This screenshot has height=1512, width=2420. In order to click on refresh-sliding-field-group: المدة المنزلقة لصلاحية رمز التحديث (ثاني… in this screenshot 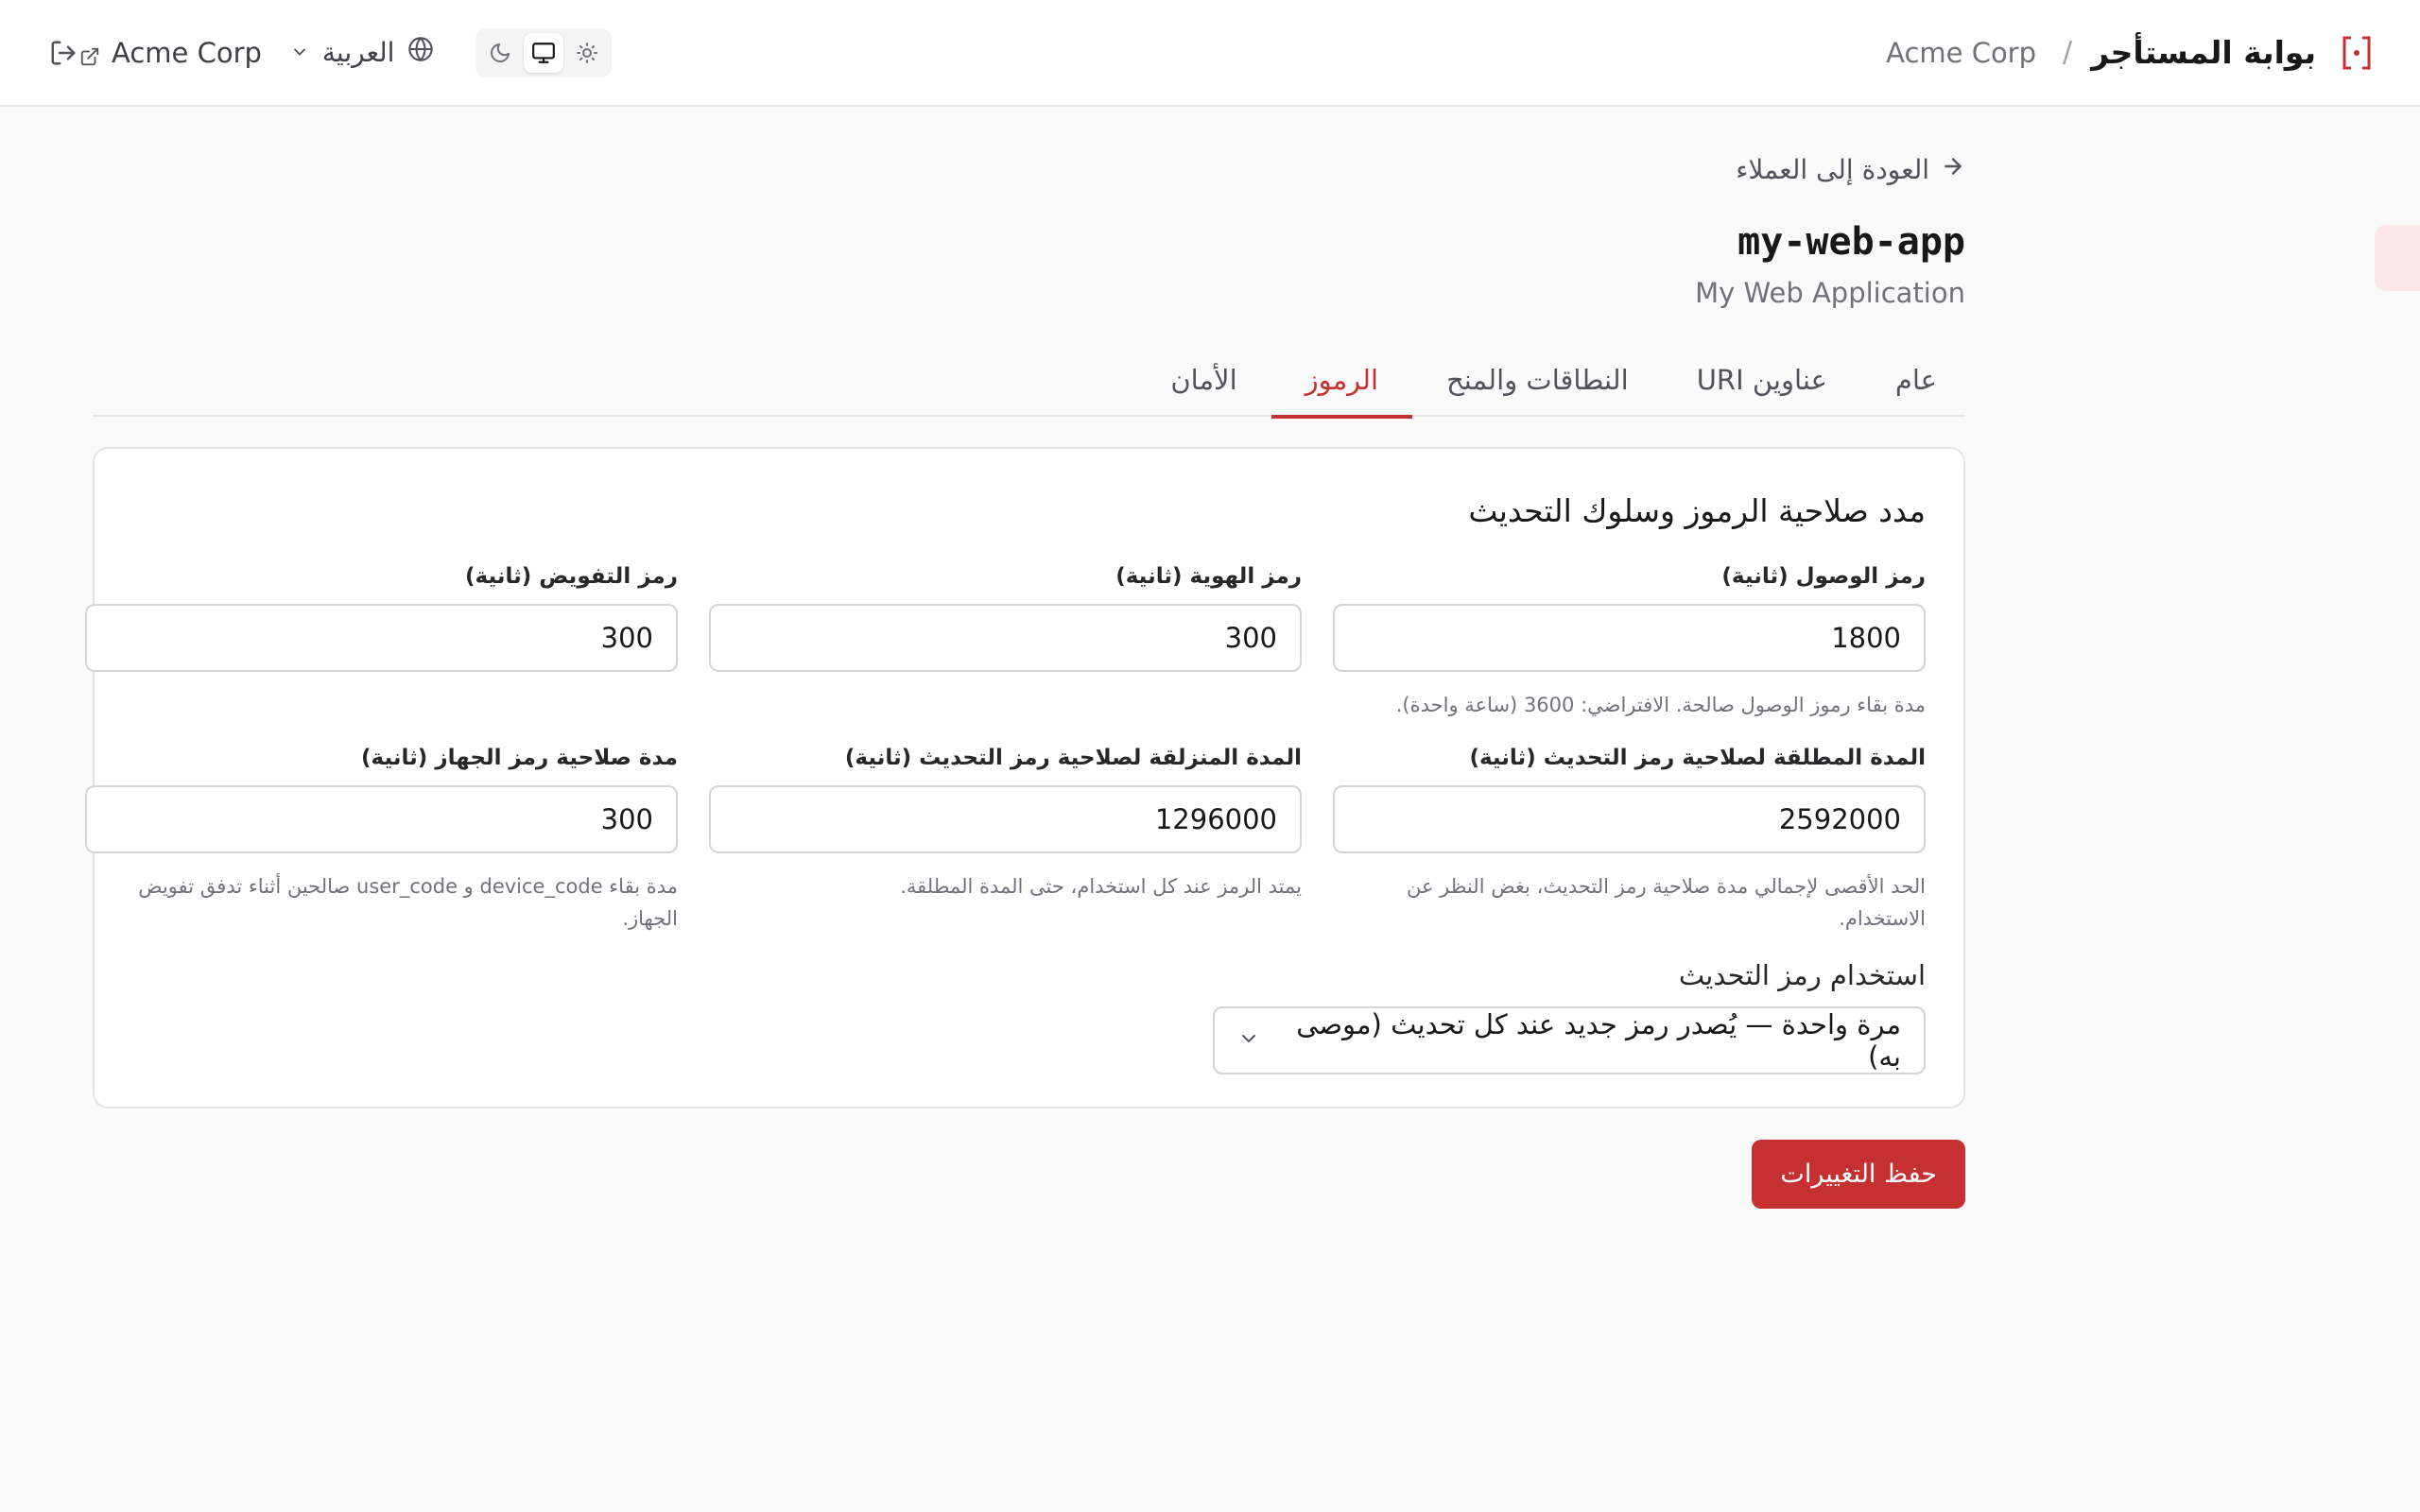, I will do `click(1005, 824)`.